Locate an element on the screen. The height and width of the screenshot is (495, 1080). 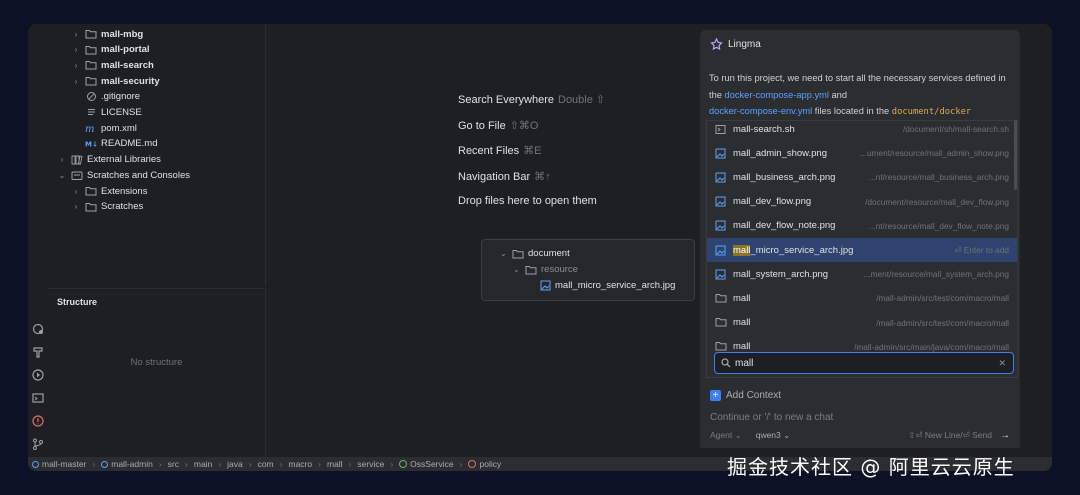
tree-item: › Extensions is located at coordinates (109, 191).